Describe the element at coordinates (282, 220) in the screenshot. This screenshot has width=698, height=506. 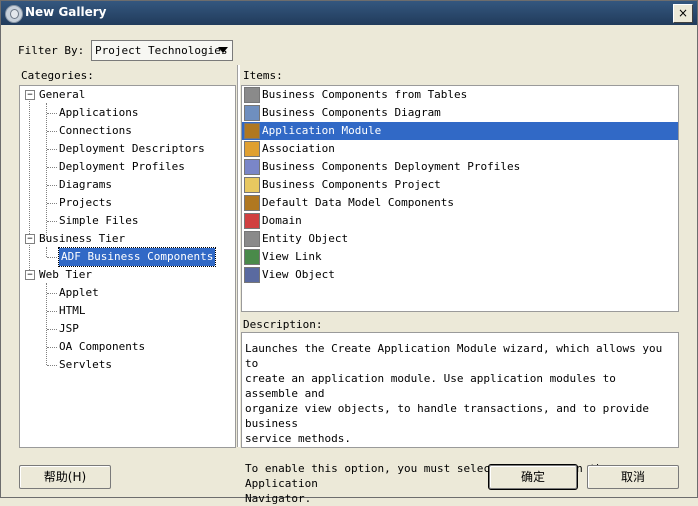
I see `gallery-item-label: Domain` at that location.